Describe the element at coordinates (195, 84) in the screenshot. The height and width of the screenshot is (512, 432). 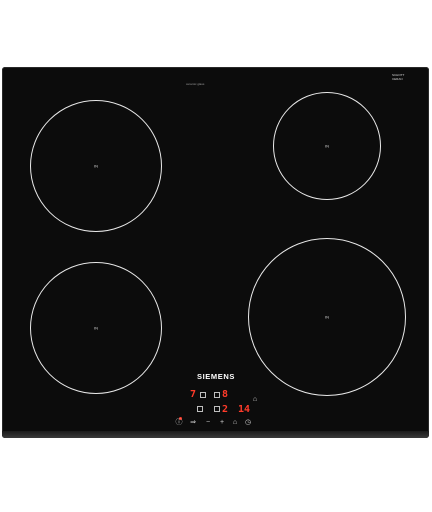
I see `top-small-label: ceramic glass` at that location.